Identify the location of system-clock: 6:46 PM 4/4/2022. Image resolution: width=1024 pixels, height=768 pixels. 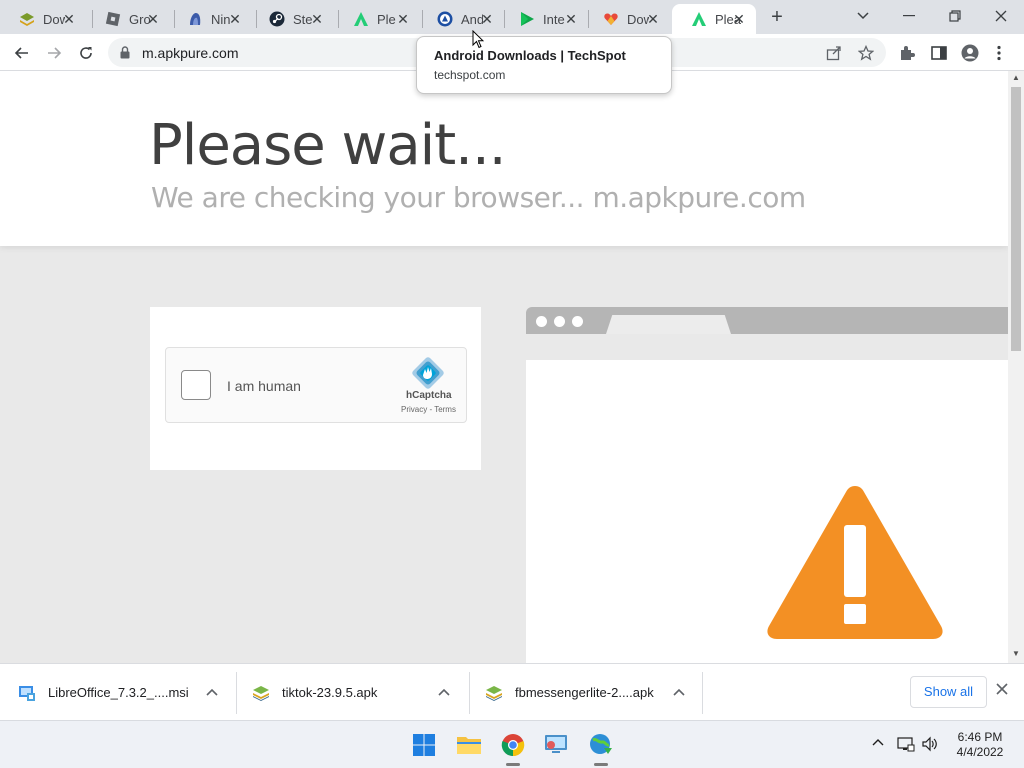
(980, 745).